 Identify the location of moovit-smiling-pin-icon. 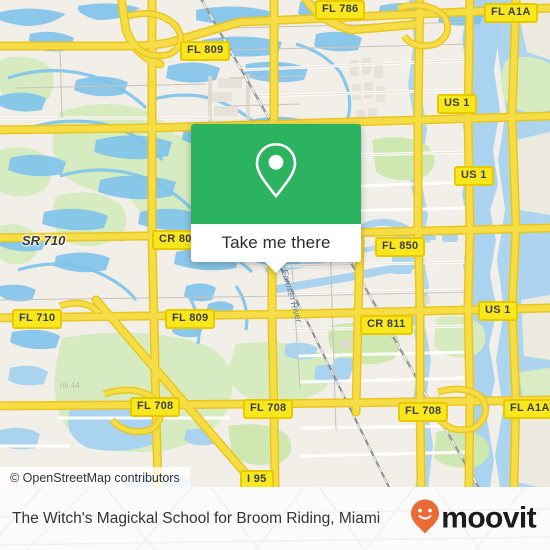
(425, 518).